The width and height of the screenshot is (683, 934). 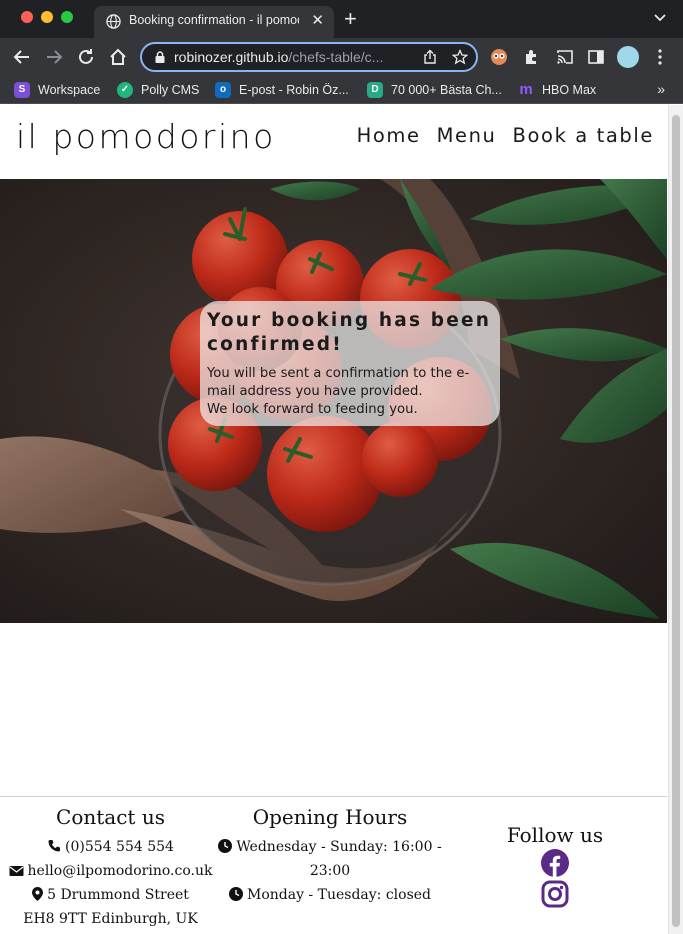 I want to click on nav-menu: Menu, so click(x=467, y=135).